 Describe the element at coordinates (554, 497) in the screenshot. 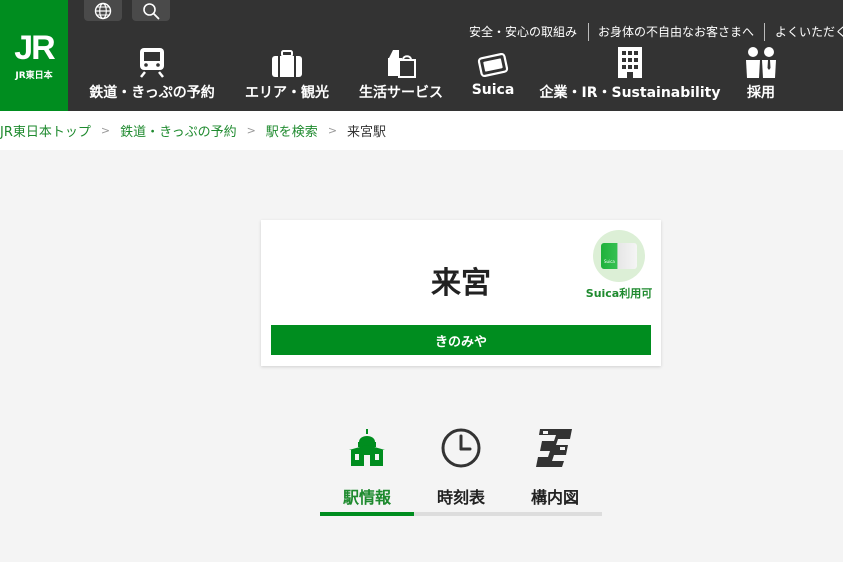

I see `tab-label: 構内図` at that location.